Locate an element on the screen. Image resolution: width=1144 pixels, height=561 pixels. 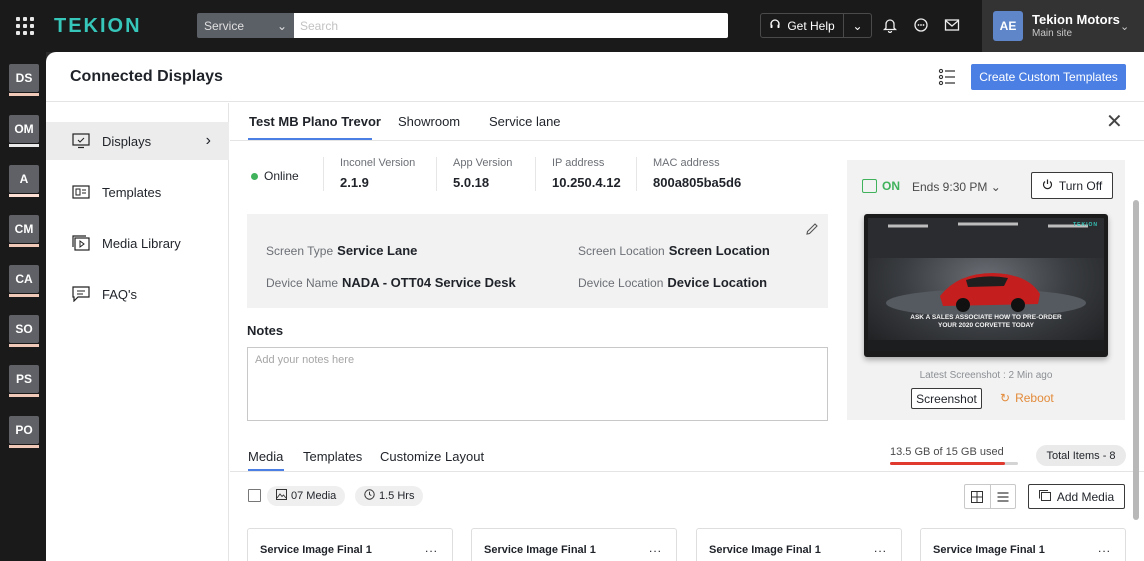
grid-view-icon is located at coordinates (978, 496).